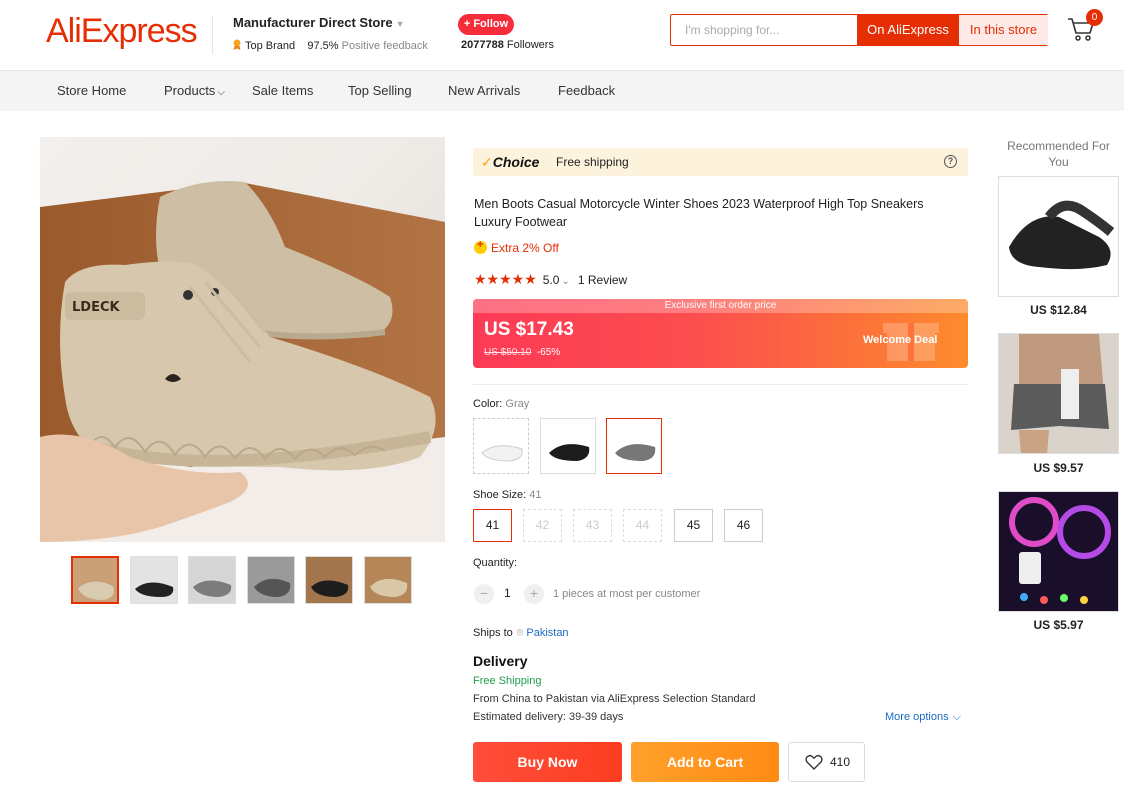  What do you see at coordinates (592, 162) in the screenshot?
I see `choice-free-shipping: Free shipping` at bounding box center [592, 162].